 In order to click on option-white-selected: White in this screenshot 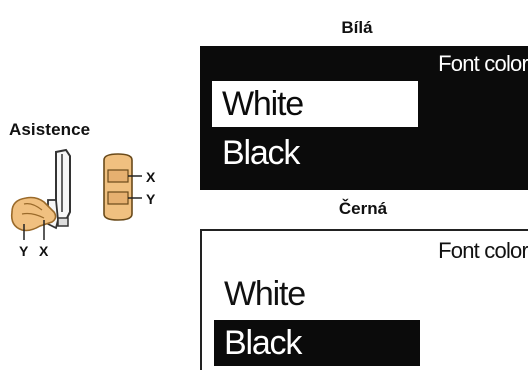, I will do `click(315, 104)`.